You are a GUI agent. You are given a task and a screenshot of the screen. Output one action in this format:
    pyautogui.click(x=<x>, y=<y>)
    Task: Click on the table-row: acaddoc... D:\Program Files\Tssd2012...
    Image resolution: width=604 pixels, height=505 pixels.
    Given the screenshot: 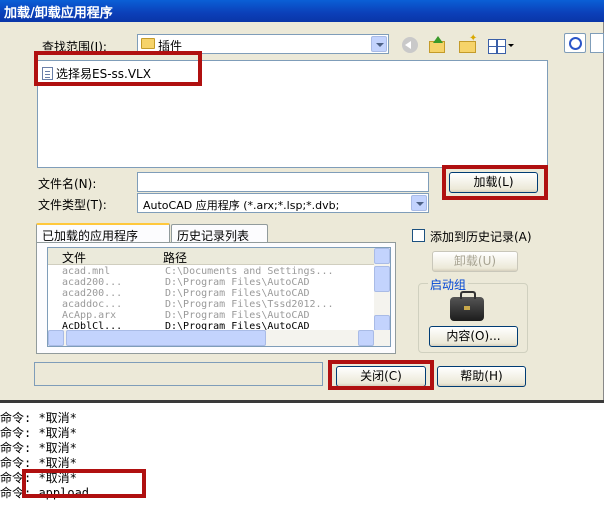 What is the action you would take?
    pyautogui.click(x=212, y=304)
    